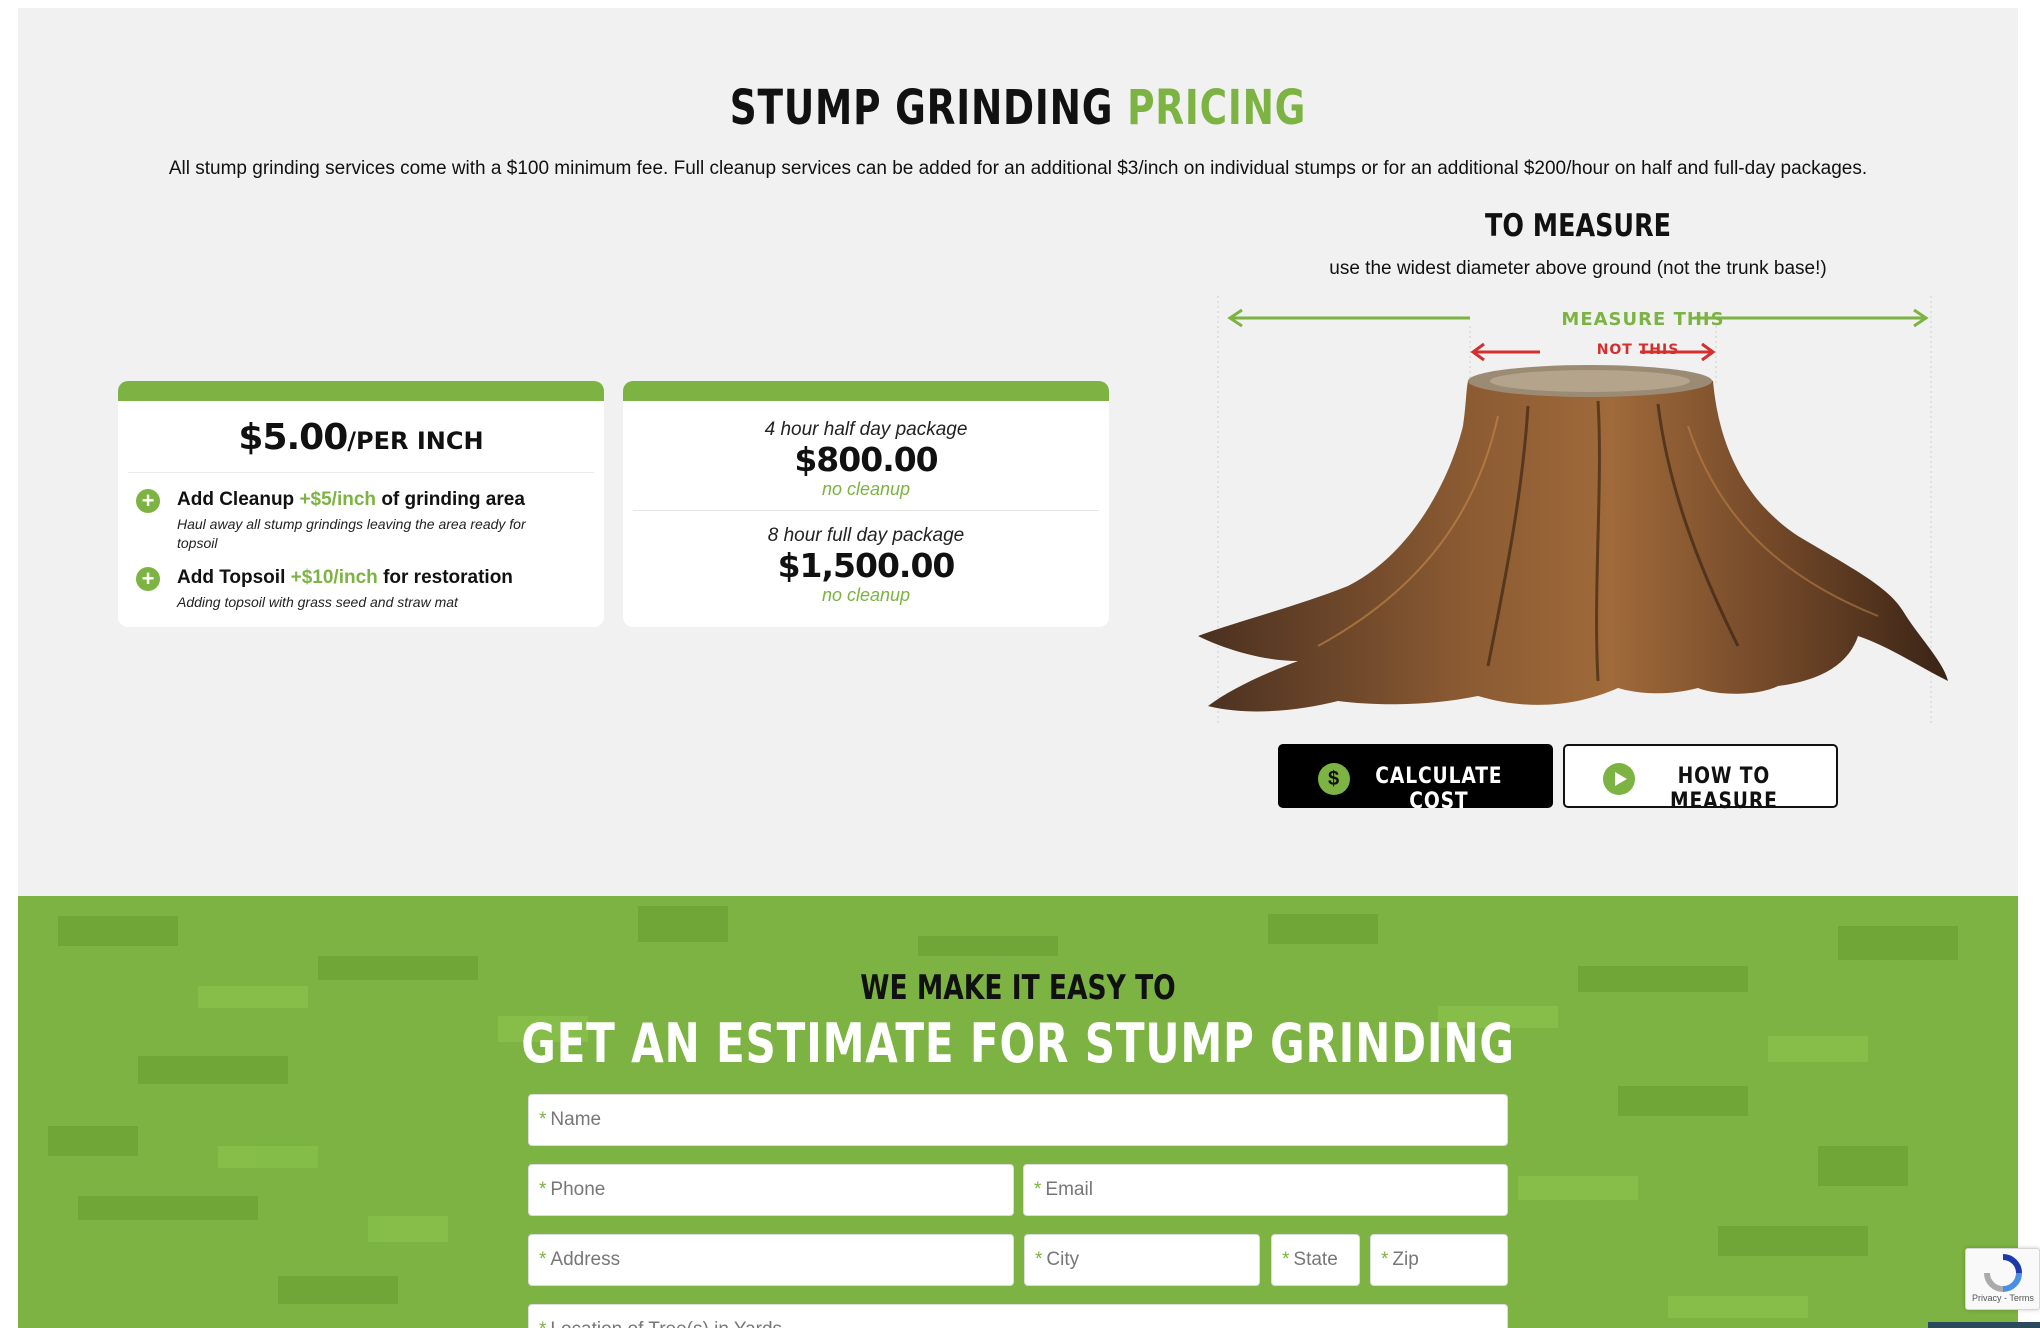 The width and height of the screenshot is (2040, 1328). Describe the element at coordinates (585, 1259) in the screenshot. I see `address-placeholder: Address` at that location.